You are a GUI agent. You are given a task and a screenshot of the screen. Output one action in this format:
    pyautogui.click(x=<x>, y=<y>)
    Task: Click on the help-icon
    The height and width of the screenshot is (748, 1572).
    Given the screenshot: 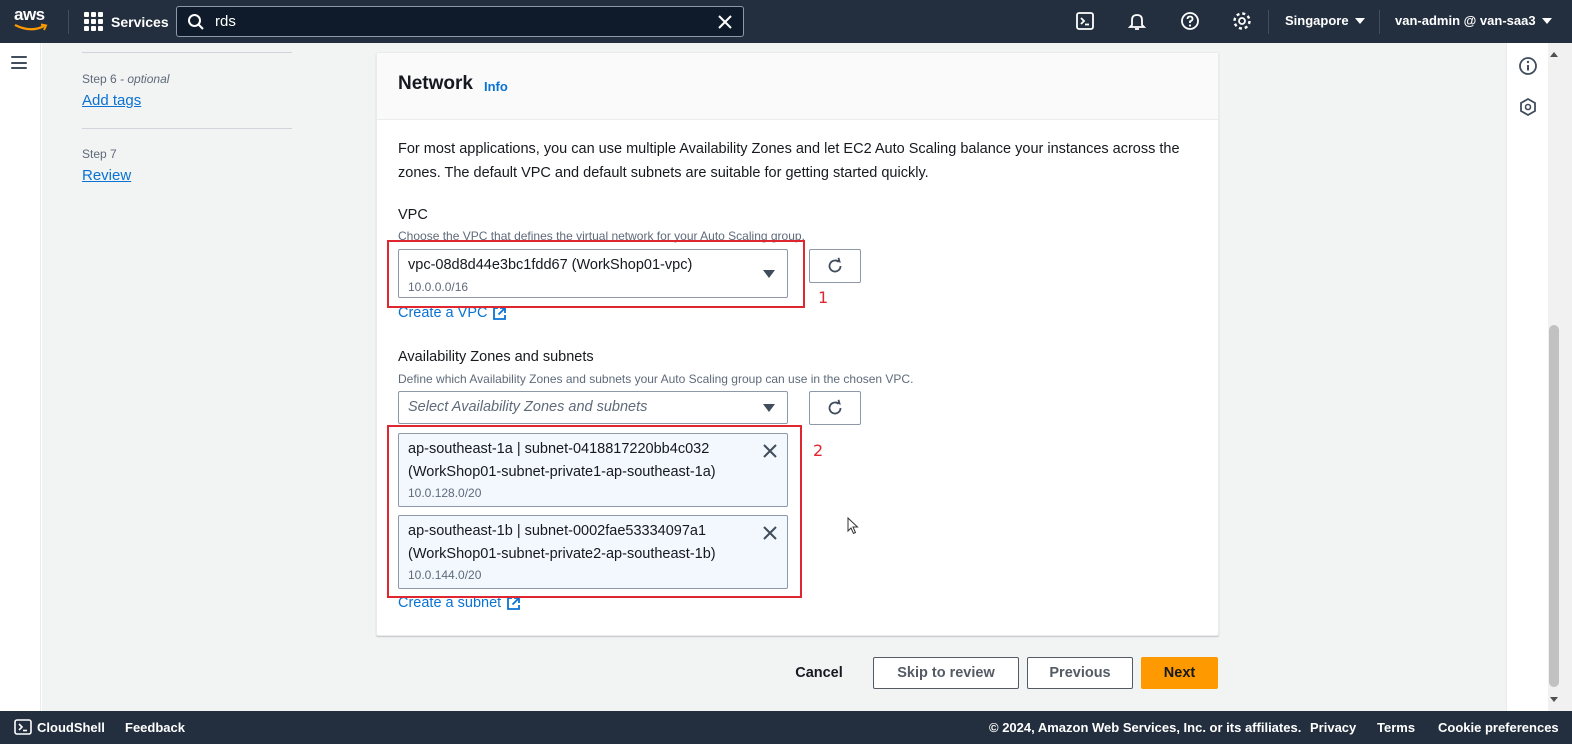 What is the action you would take?
    pyautogui.click(x=1190, y=21)
    